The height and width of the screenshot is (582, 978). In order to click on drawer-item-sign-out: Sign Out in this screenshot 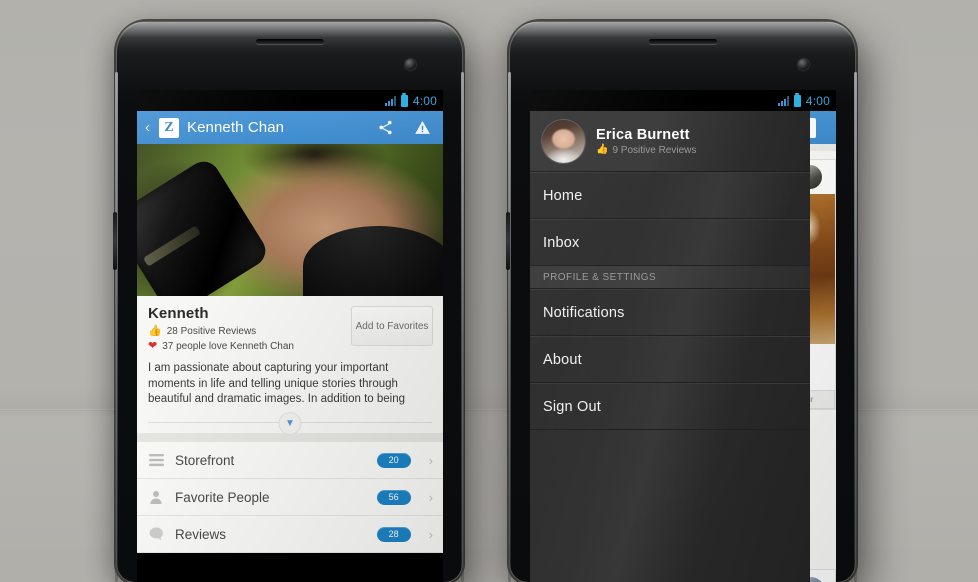, I will do `click(670, 406)`.